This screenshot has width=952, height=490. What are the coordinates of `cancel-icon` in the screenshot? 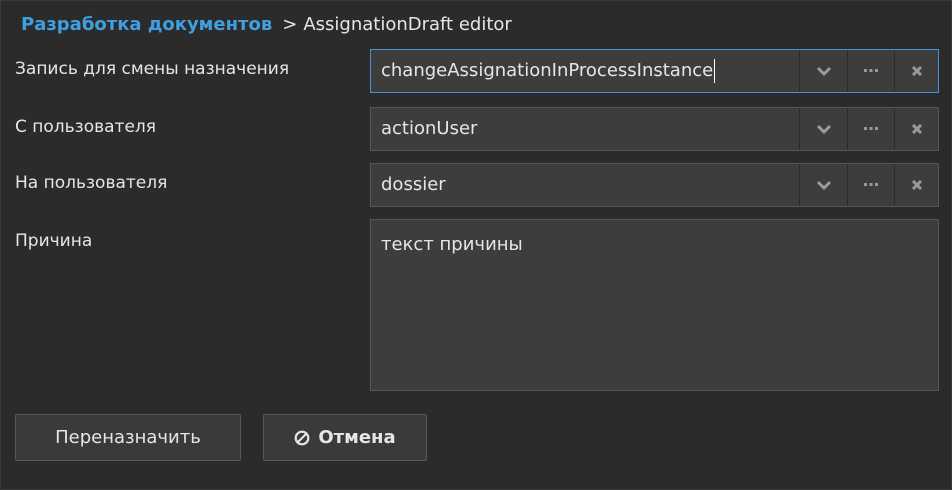 It's located at (302, 438).